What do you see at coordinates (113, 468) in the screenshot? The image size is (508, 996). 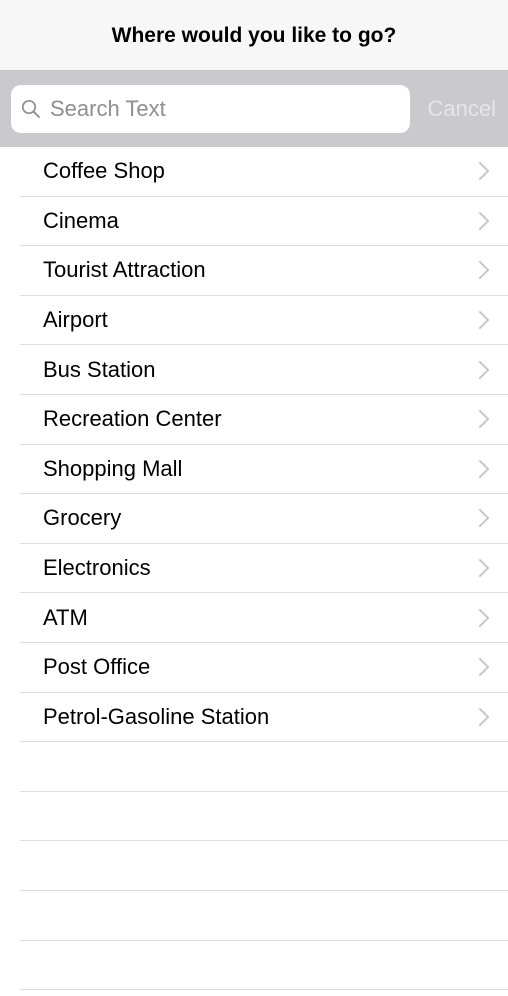 I see `list-item-label: Shopping Mall` at bounding box center [113, 468].